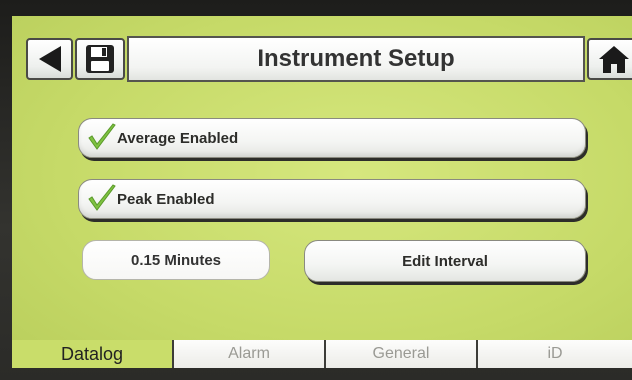 The height and width of the screenshot is (380, 632). I want to click on home-icon, so click(614, 59).